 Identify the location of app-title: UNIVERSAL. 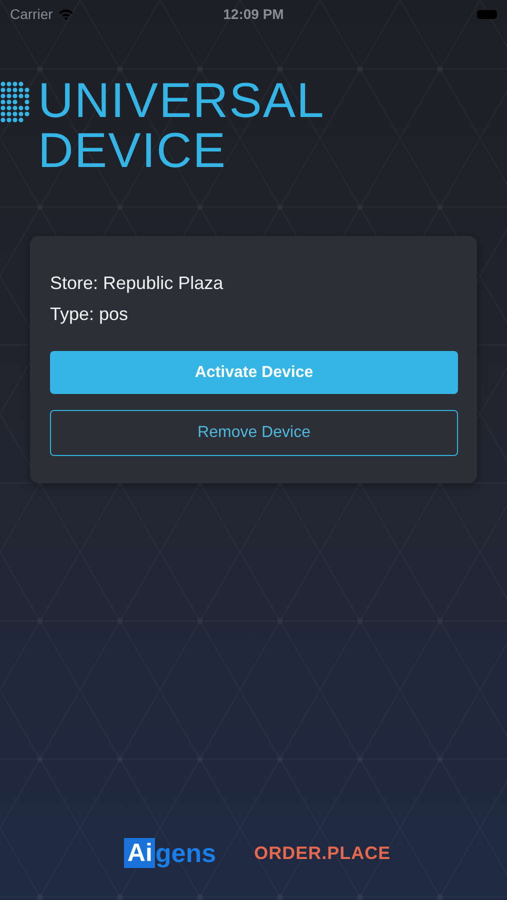
(181, 101).